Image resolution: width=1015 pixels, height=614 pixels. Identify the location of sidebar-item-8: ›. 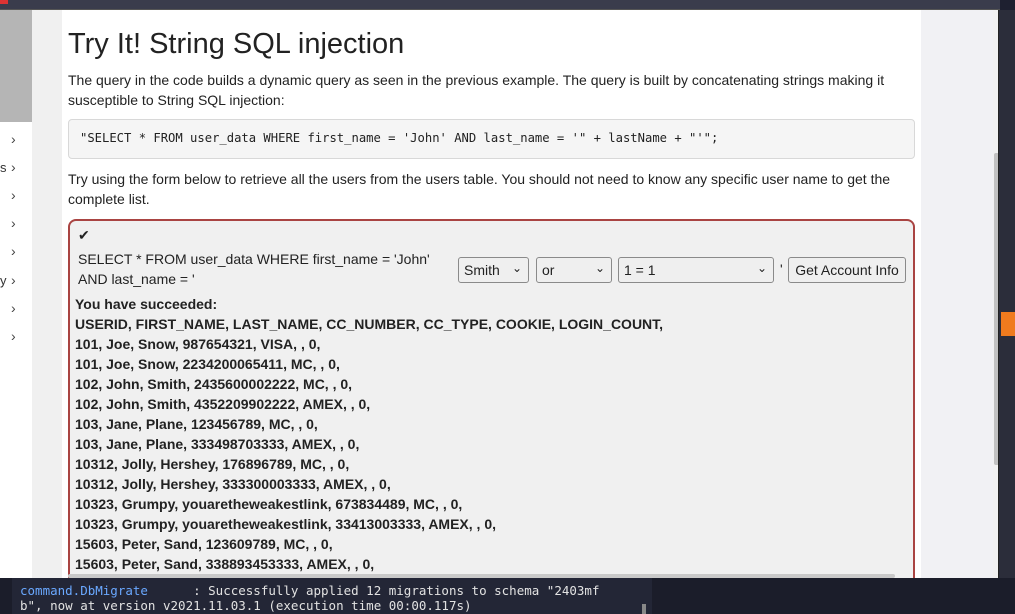
(16, 338).